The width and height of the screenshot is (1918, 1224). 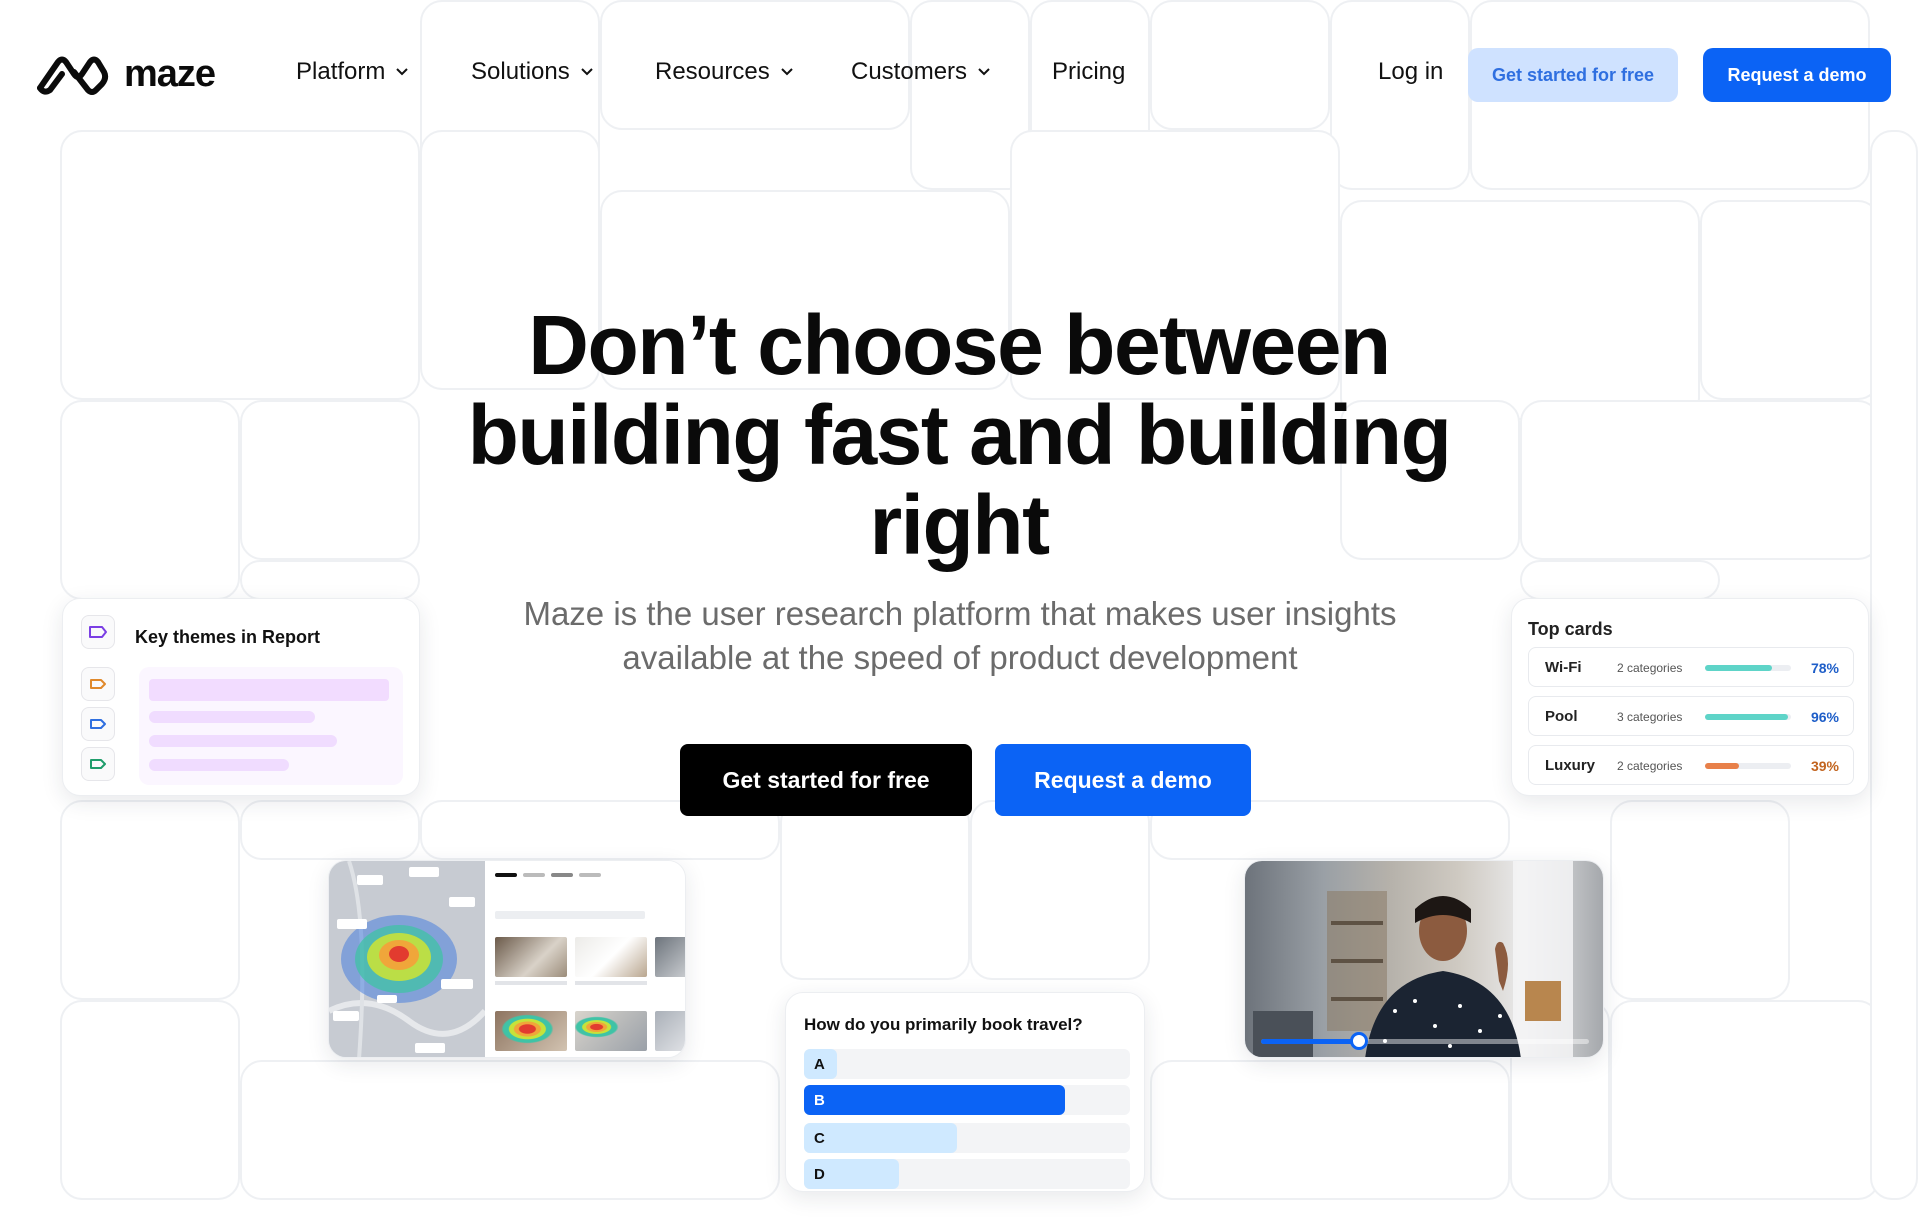 I want to click on nav-label: Customers, so click(x=909, y=71).